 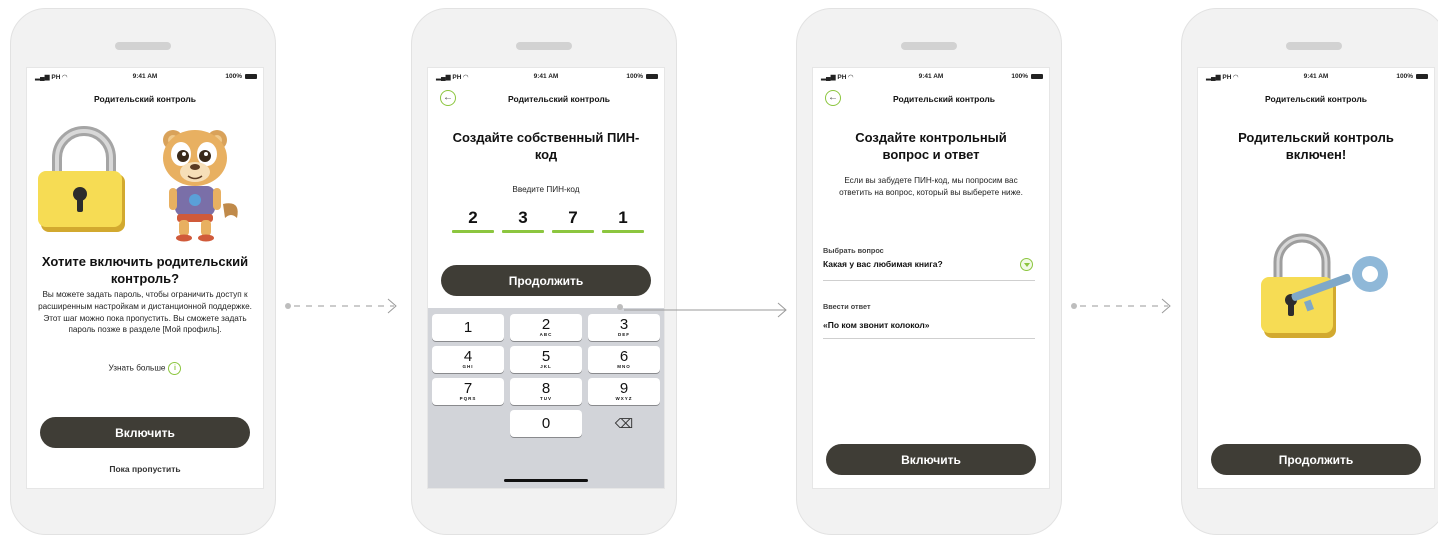 I want to click on pin-cell: 7, so click(x=573, y=220).